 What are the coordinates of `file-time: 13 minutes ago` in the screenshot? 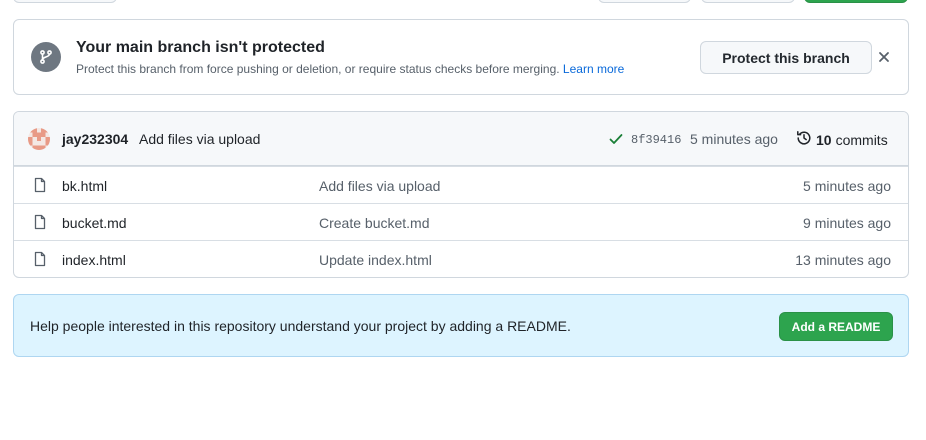 It's located at (843, 260).